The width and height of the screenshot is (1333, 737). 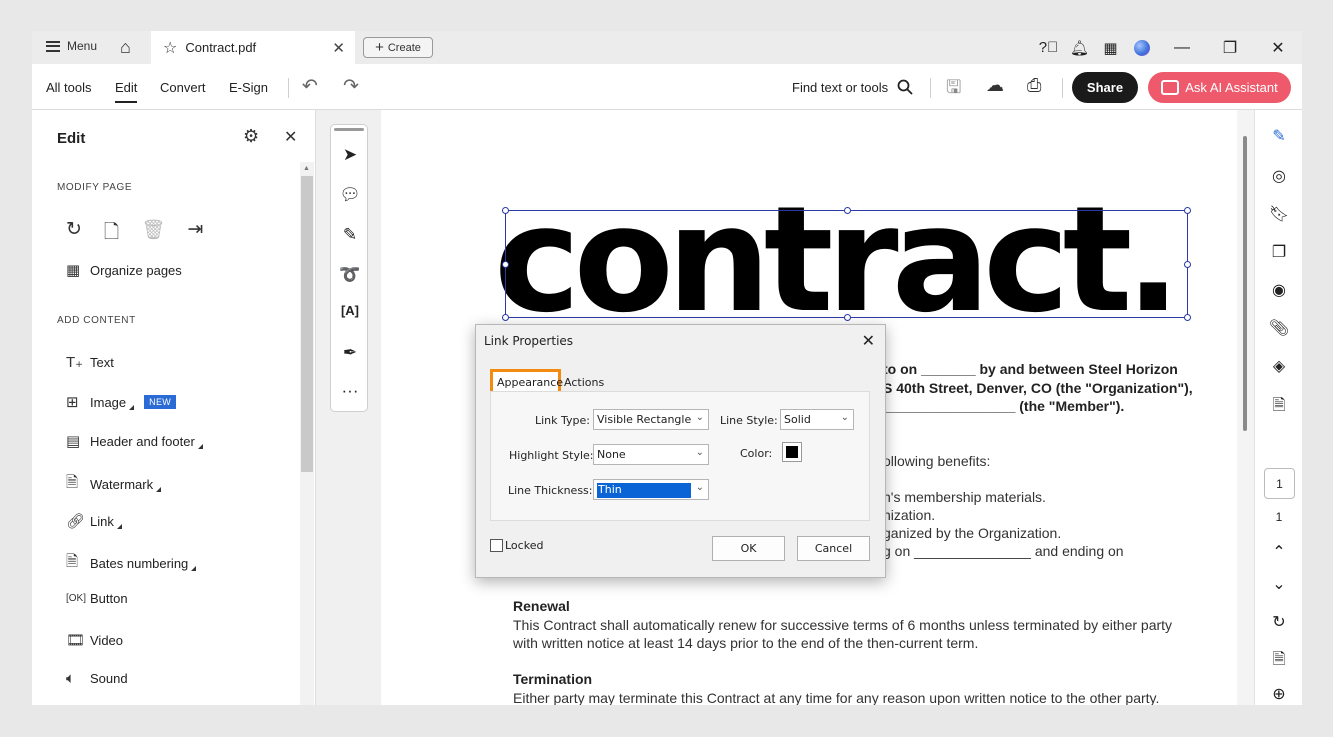 What do you see at coordinates (852, 87) in the screenshot?
I see `find-tools-button: Find text or tools` at bounding box center [852, 87].